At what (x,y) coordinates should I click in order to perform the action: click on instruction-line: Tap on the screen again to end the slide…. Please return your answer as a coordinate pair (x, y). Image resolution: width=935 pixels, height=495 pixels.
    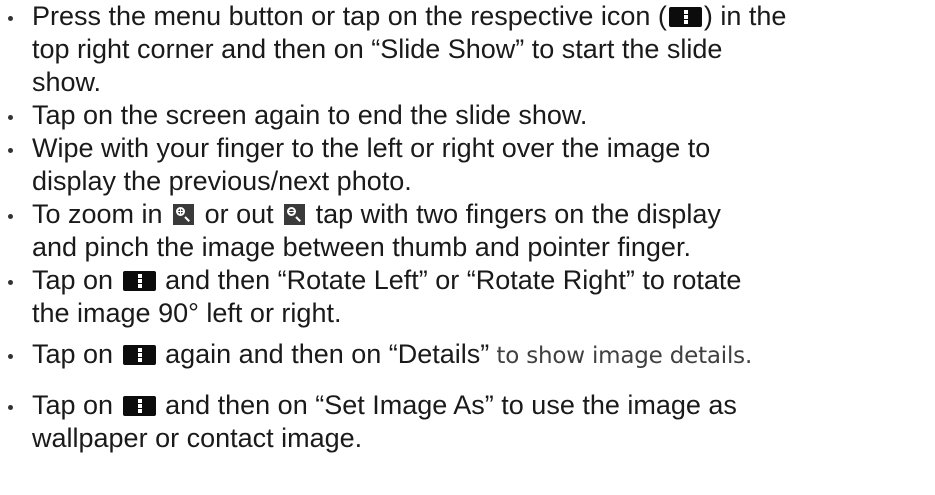
    Looking at the image, I should click on (309, 115).